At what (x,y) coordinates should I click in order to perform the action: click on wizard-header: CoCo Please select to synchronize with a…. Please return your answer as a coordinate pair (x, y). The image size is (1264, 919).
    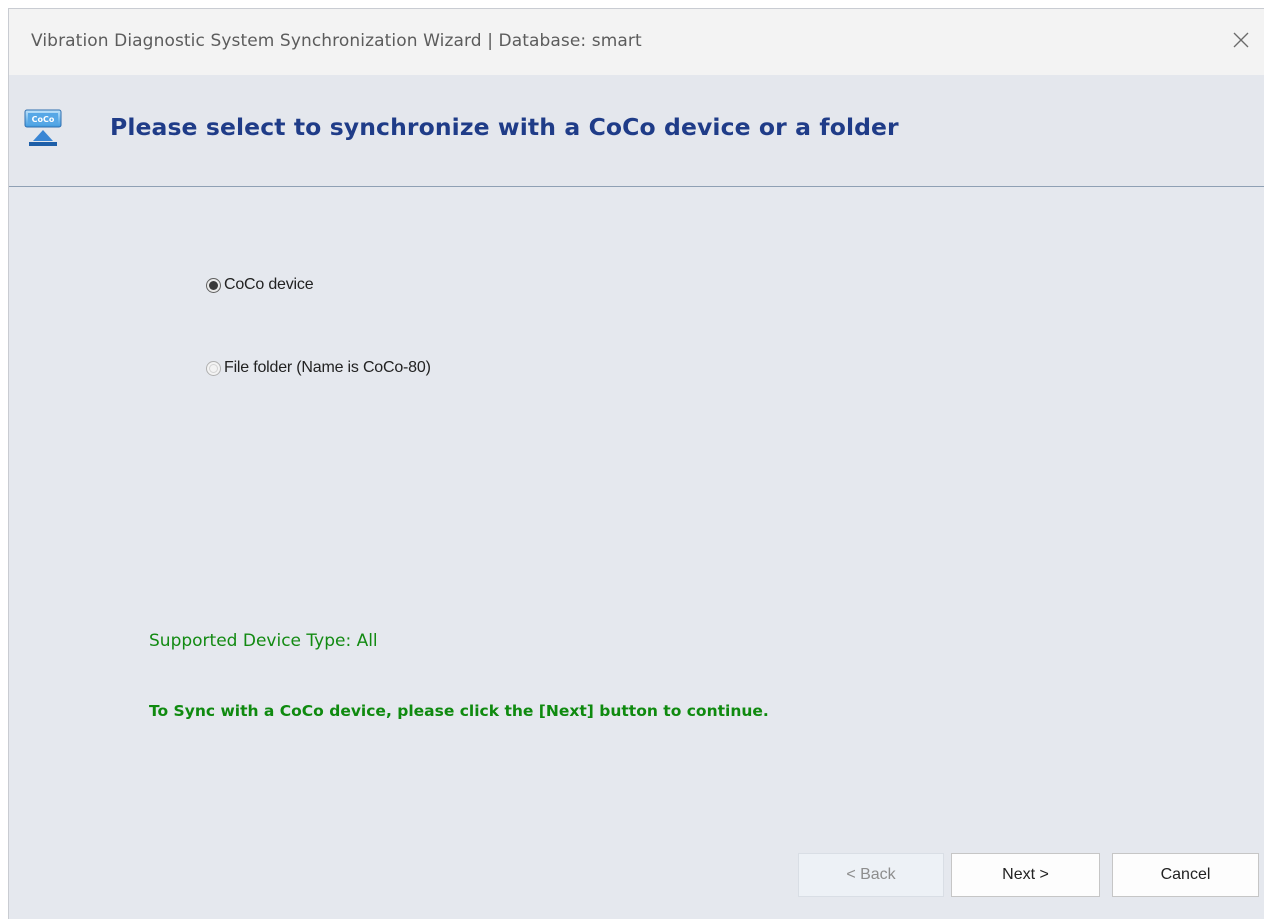
    Looking at the image, I should click on (636, 131).